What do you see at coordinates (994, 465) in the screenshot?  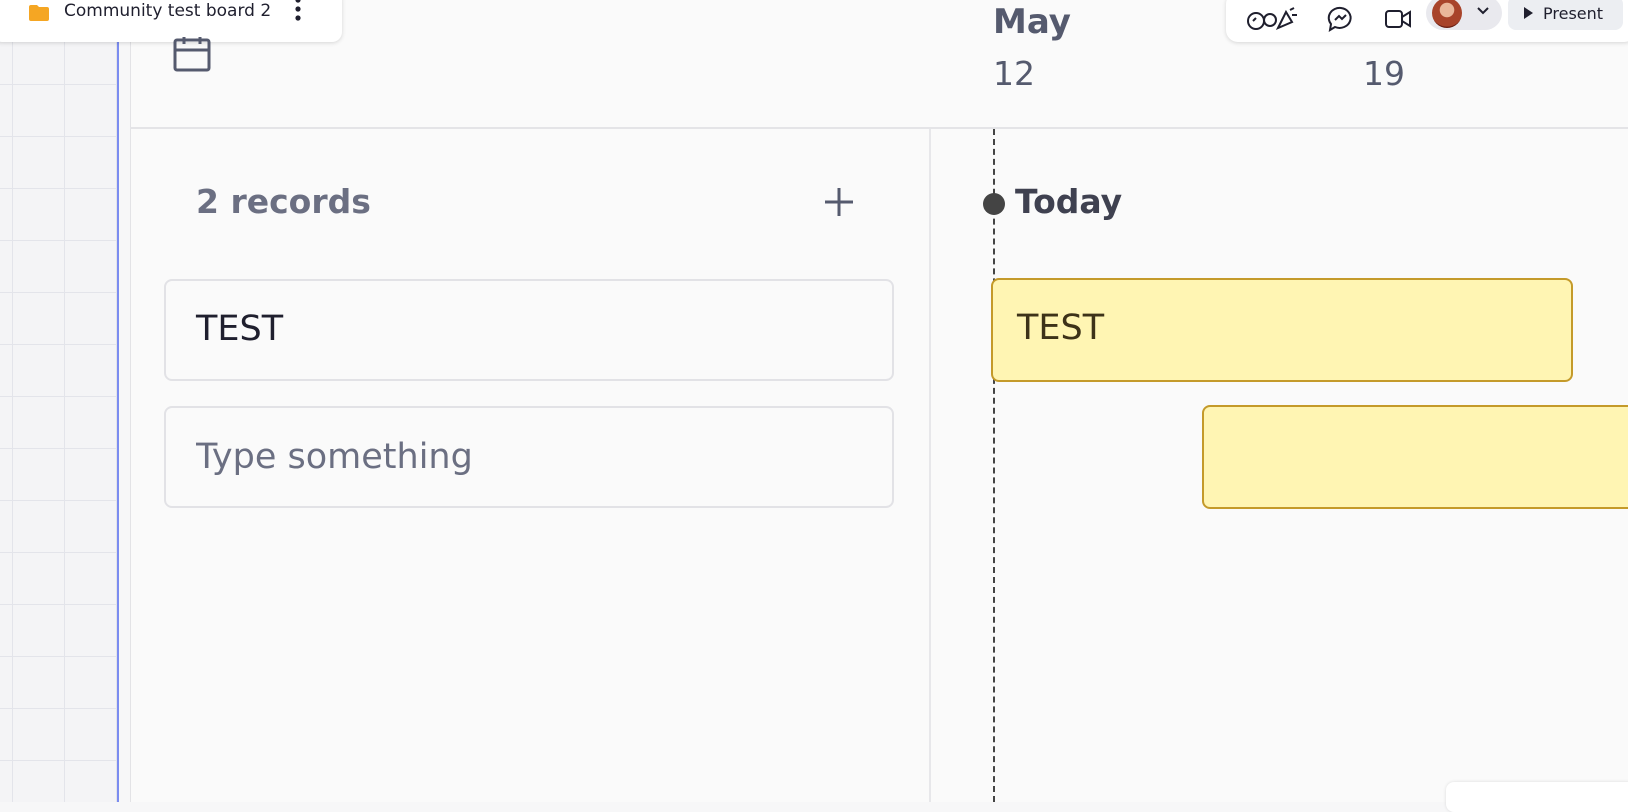 I see `today-marker-line` at bounding box center [994, 465].